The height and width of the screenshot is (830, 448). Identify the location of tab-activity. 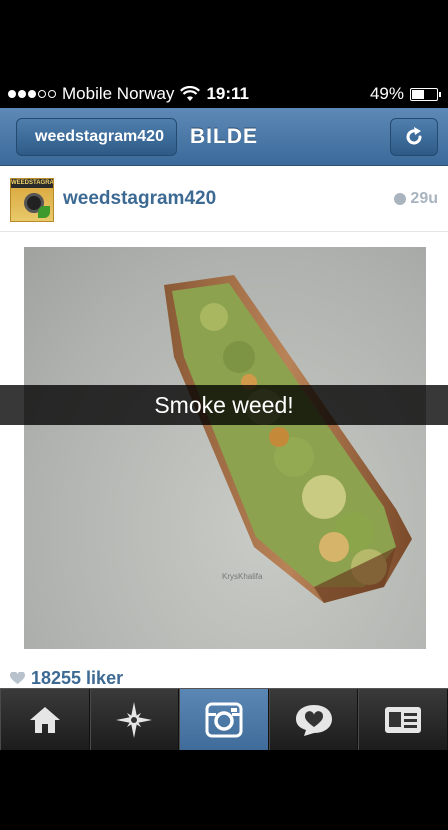
(313, 719).